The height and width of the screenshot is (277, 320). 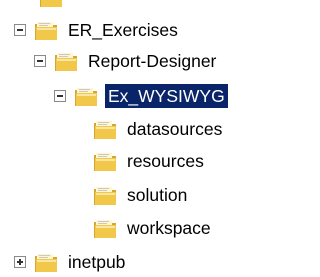 What do you see at coordinates (152, 61) in the screenshot?
I see `tree-node-label: Report-Designer` at bounding box center [152, 61].